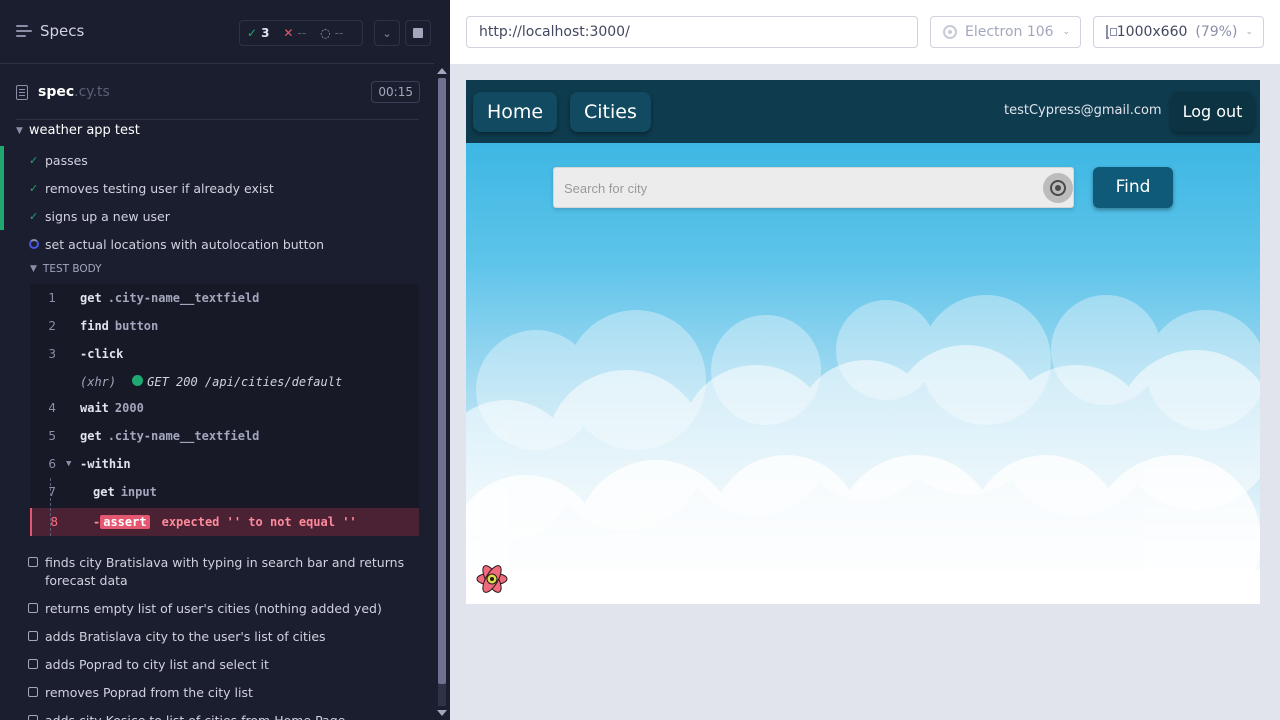 This screenshot has height=720, width=1280. What do you see at coordinates (442, 381) in the screenshot?
I see `scroll-thumb` at bounding box center [442, 381].